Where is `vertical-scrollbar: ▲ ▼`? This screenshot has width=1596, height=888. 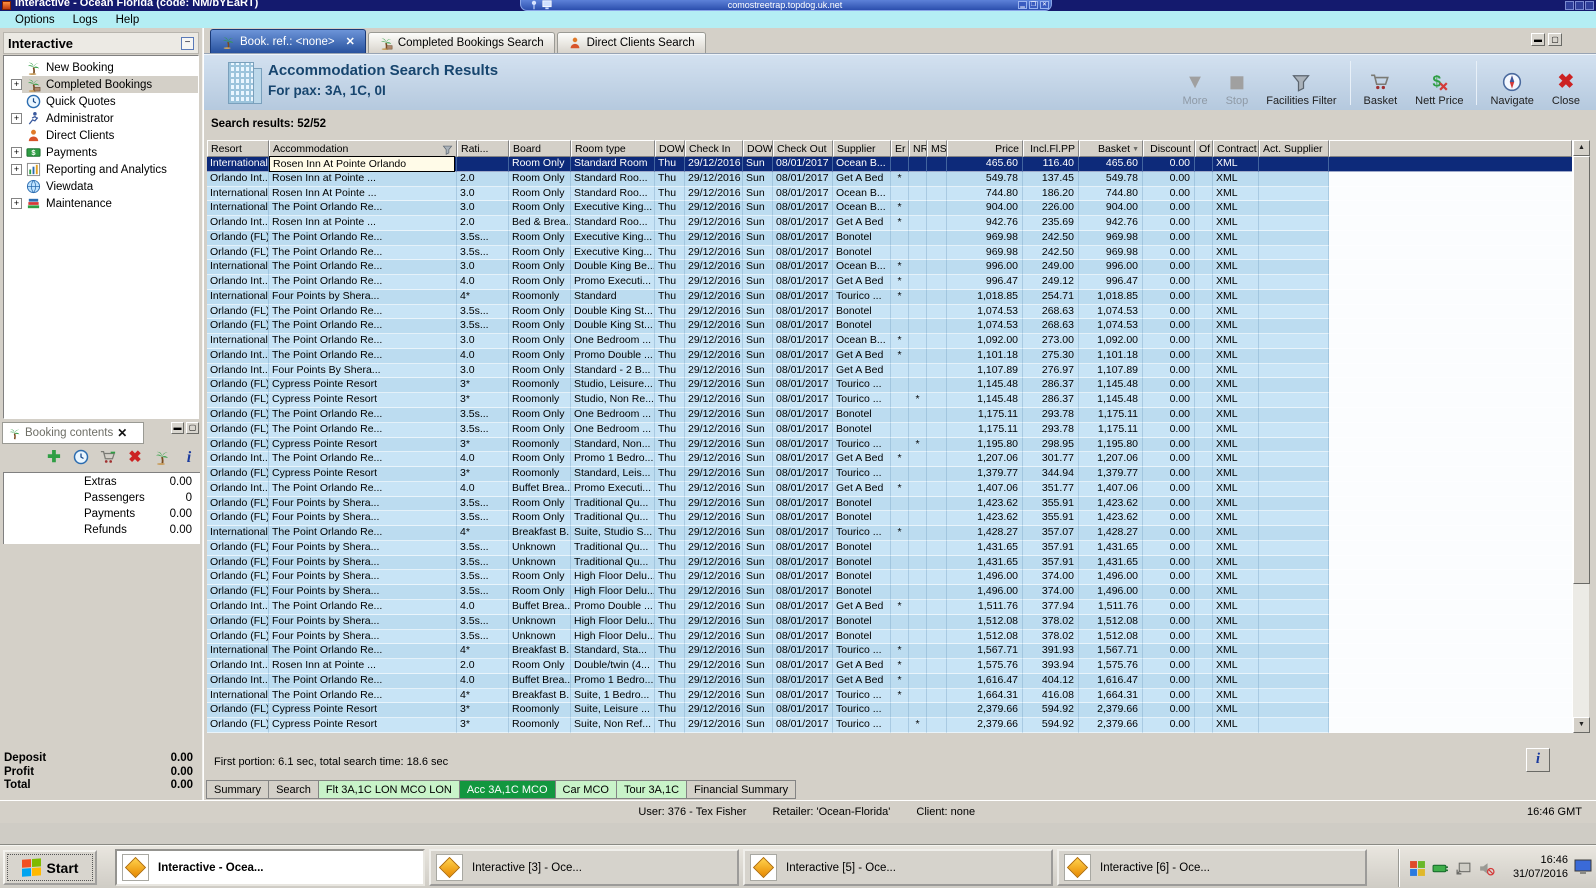
vertical-scrollbar: ▲ ▼ is located at coordinates (1581, 436).